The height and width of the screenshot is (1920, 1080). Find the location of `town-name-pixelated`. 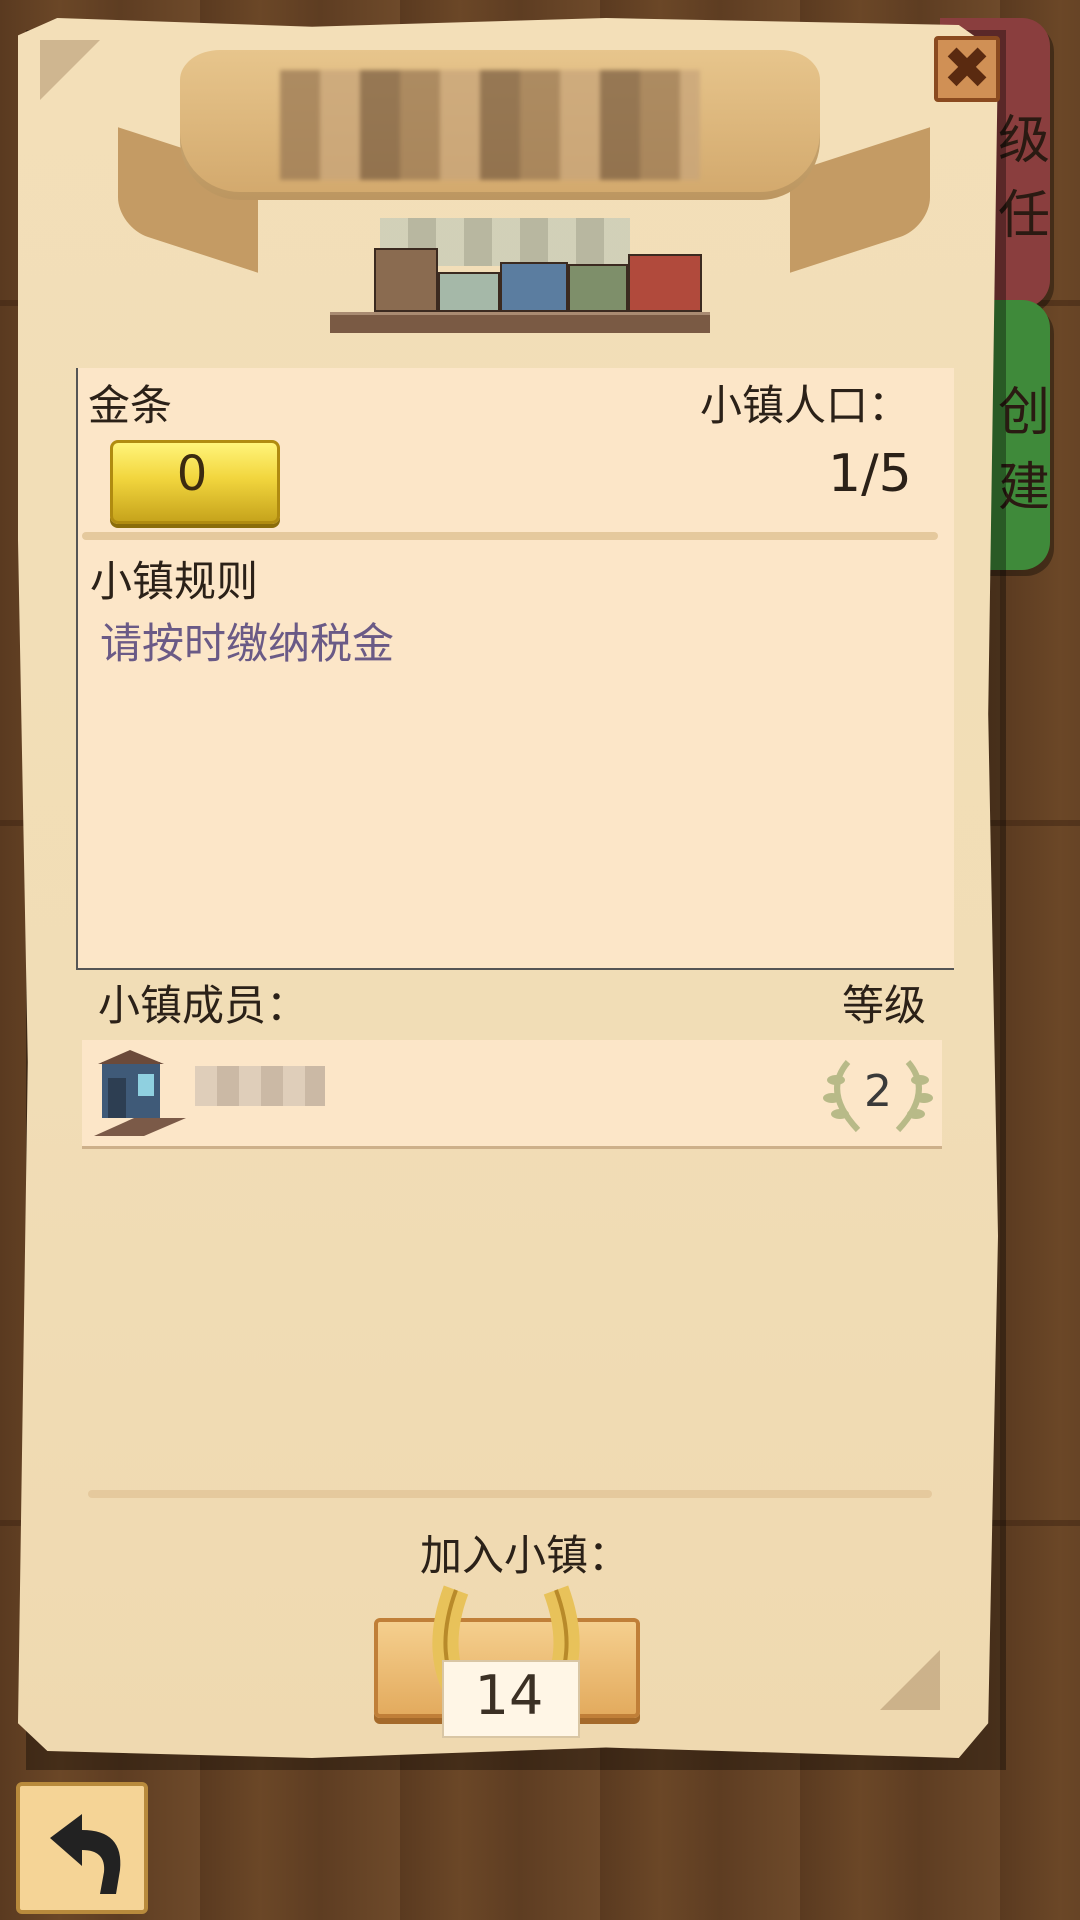

town-name-pixelated is located at coordinates (490, 125).